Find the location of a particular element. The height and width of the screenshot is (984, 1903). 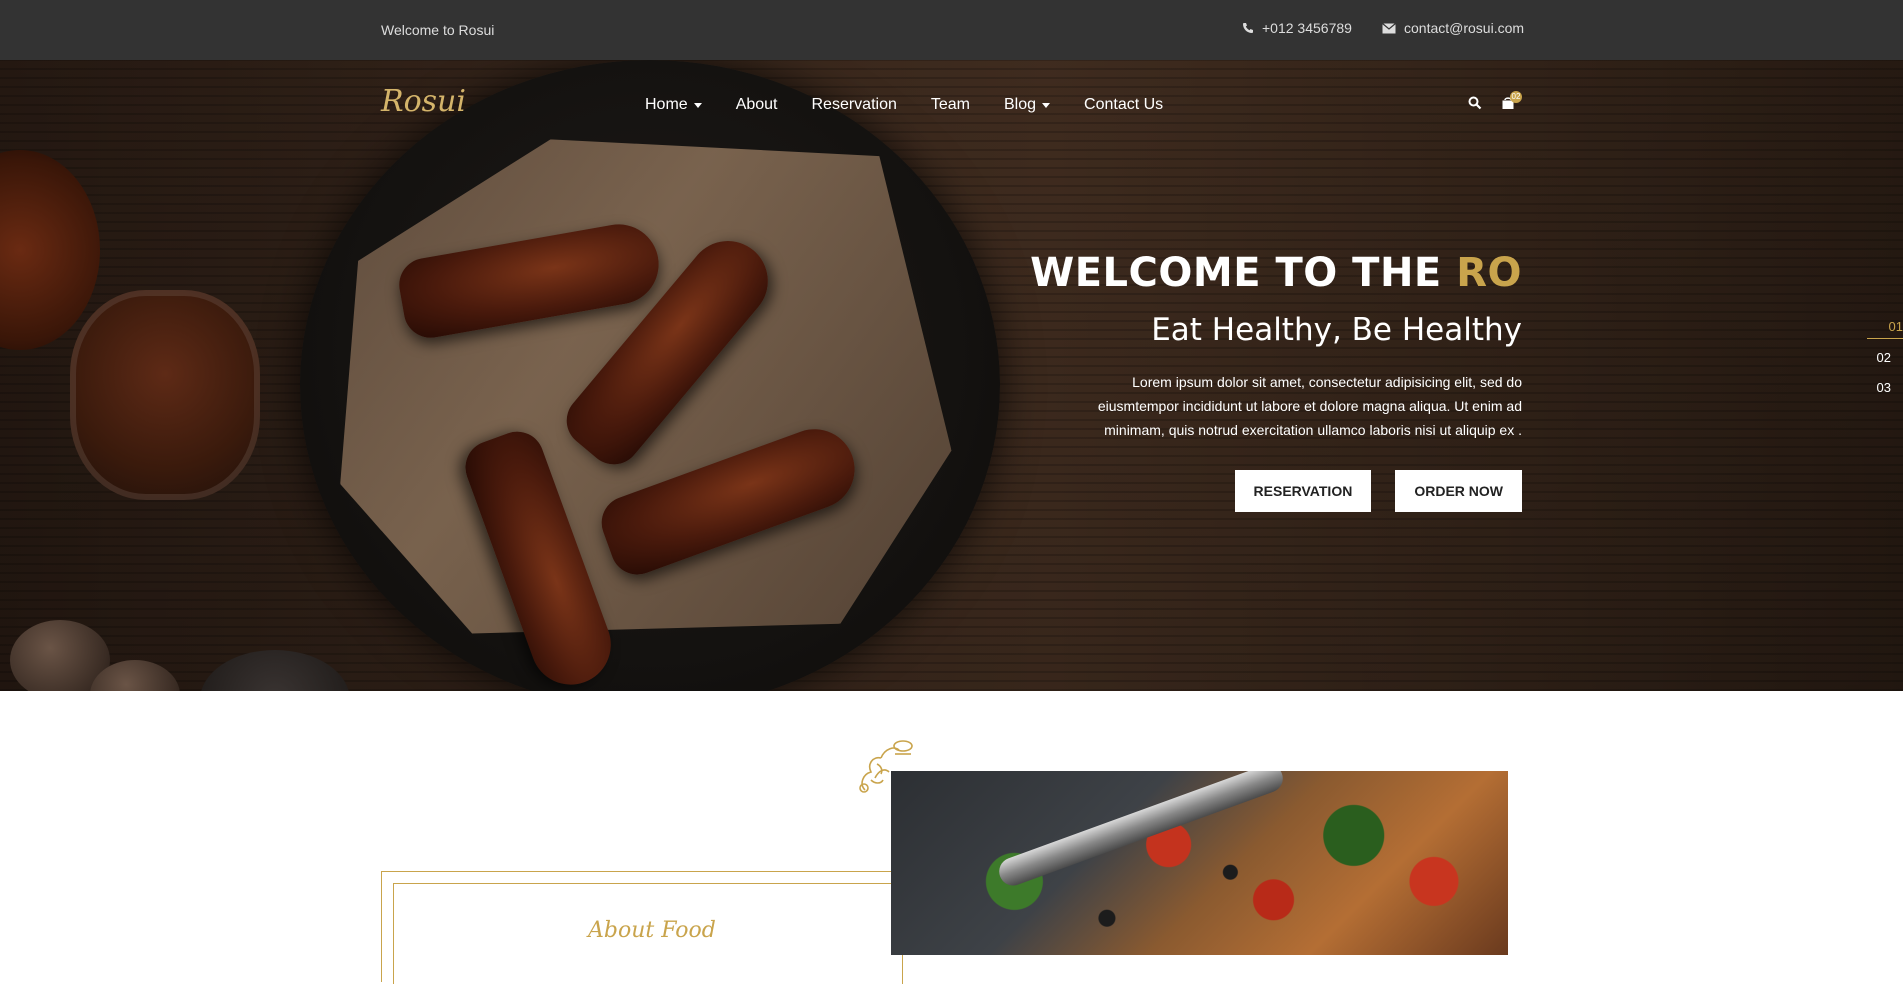

nav-item-contact: Contact Us is located at coordinates (1123, 105).